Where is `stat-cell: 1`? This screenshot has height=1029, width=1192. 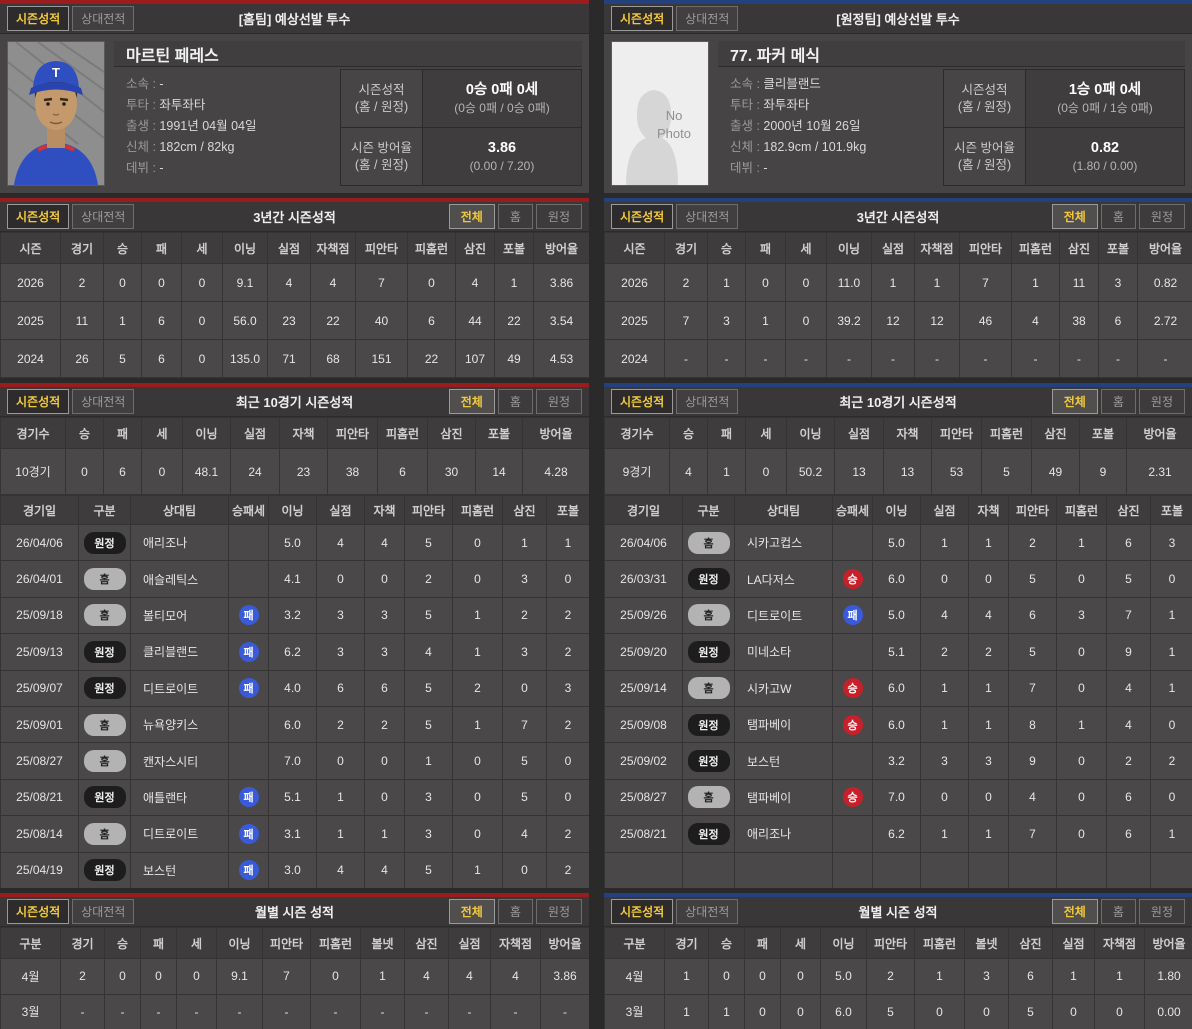
stat-cell: 1 is located at coordinates (514, 282).